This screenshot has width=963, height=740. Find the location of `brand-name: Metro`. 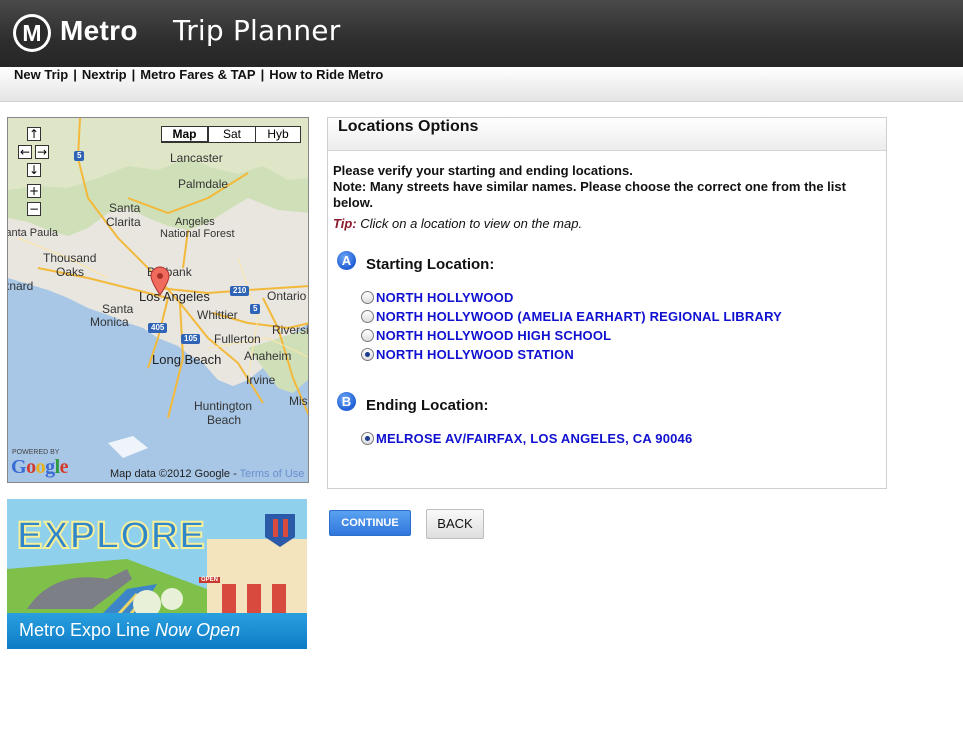

brand-name: Metro is located at coordinates (99, 31).